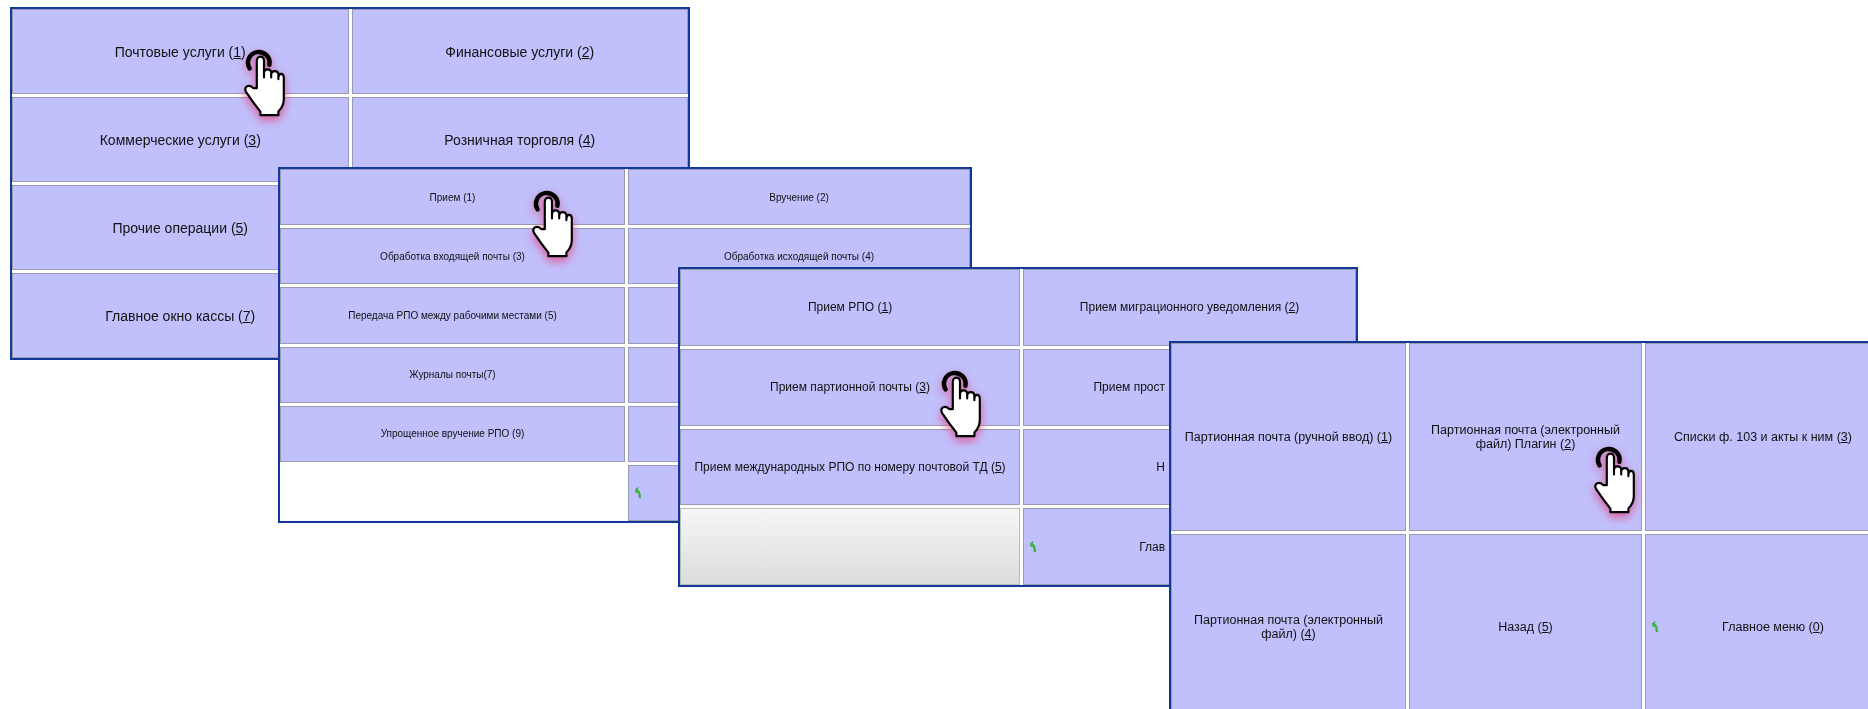 The height and width of the screenshot is (709, 1868). I want to click on menu-button: Упрощенное вручение РПО (9), so click(452, 433).